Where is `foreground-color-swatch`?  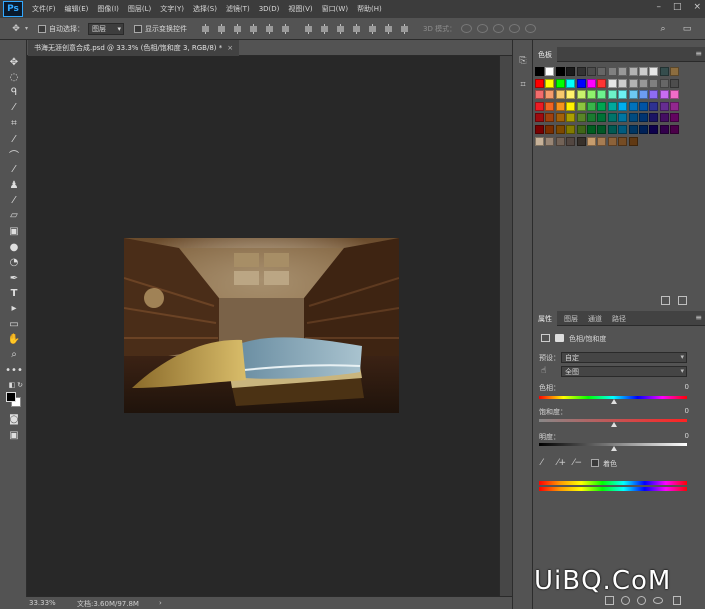
foreground-color-swatch is located at coordinates (11, 397).